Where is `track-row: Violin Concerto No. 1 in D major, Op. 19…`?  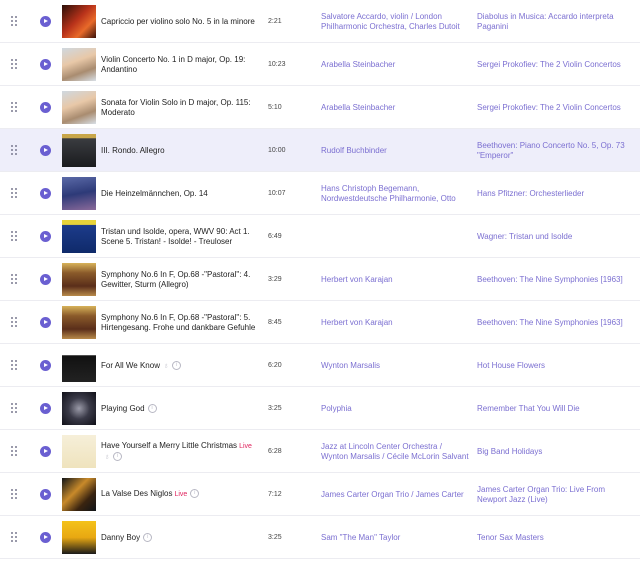 track-row: Violin Concerto No. 1 in D major, Op. 19… is located at coordinates (320, 64).